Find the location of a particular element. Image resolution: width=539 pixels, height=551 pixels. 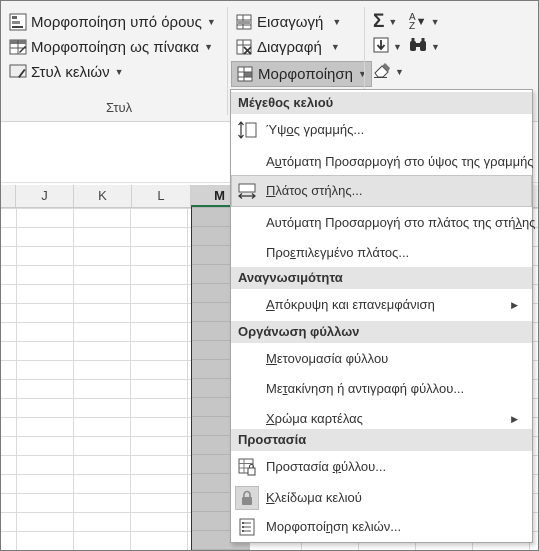

conditional-formatting-icon is located at coordinates (18, 22).